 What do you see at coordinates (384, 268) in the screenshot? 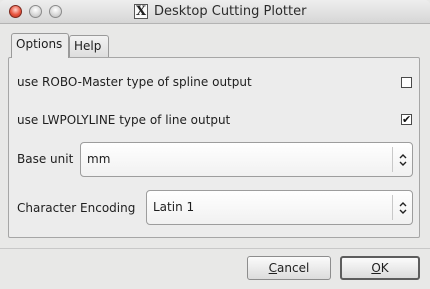
I see `ok-label: K` at bounding box center [384, 268].